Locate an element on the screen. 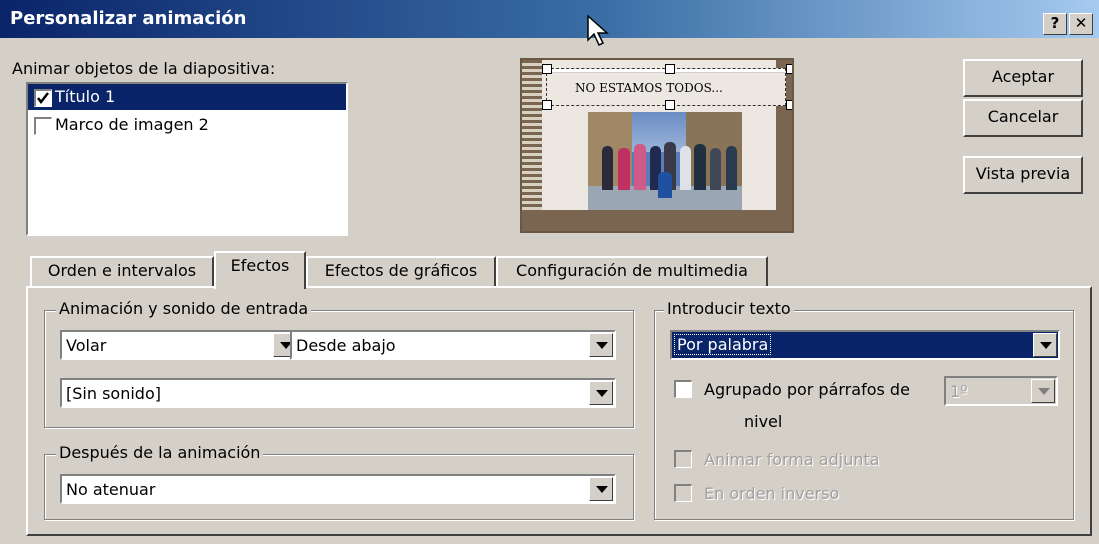 This screenshot has width=1099, height=544. reverse-order-checkbox is located at coordinates (683, 493).